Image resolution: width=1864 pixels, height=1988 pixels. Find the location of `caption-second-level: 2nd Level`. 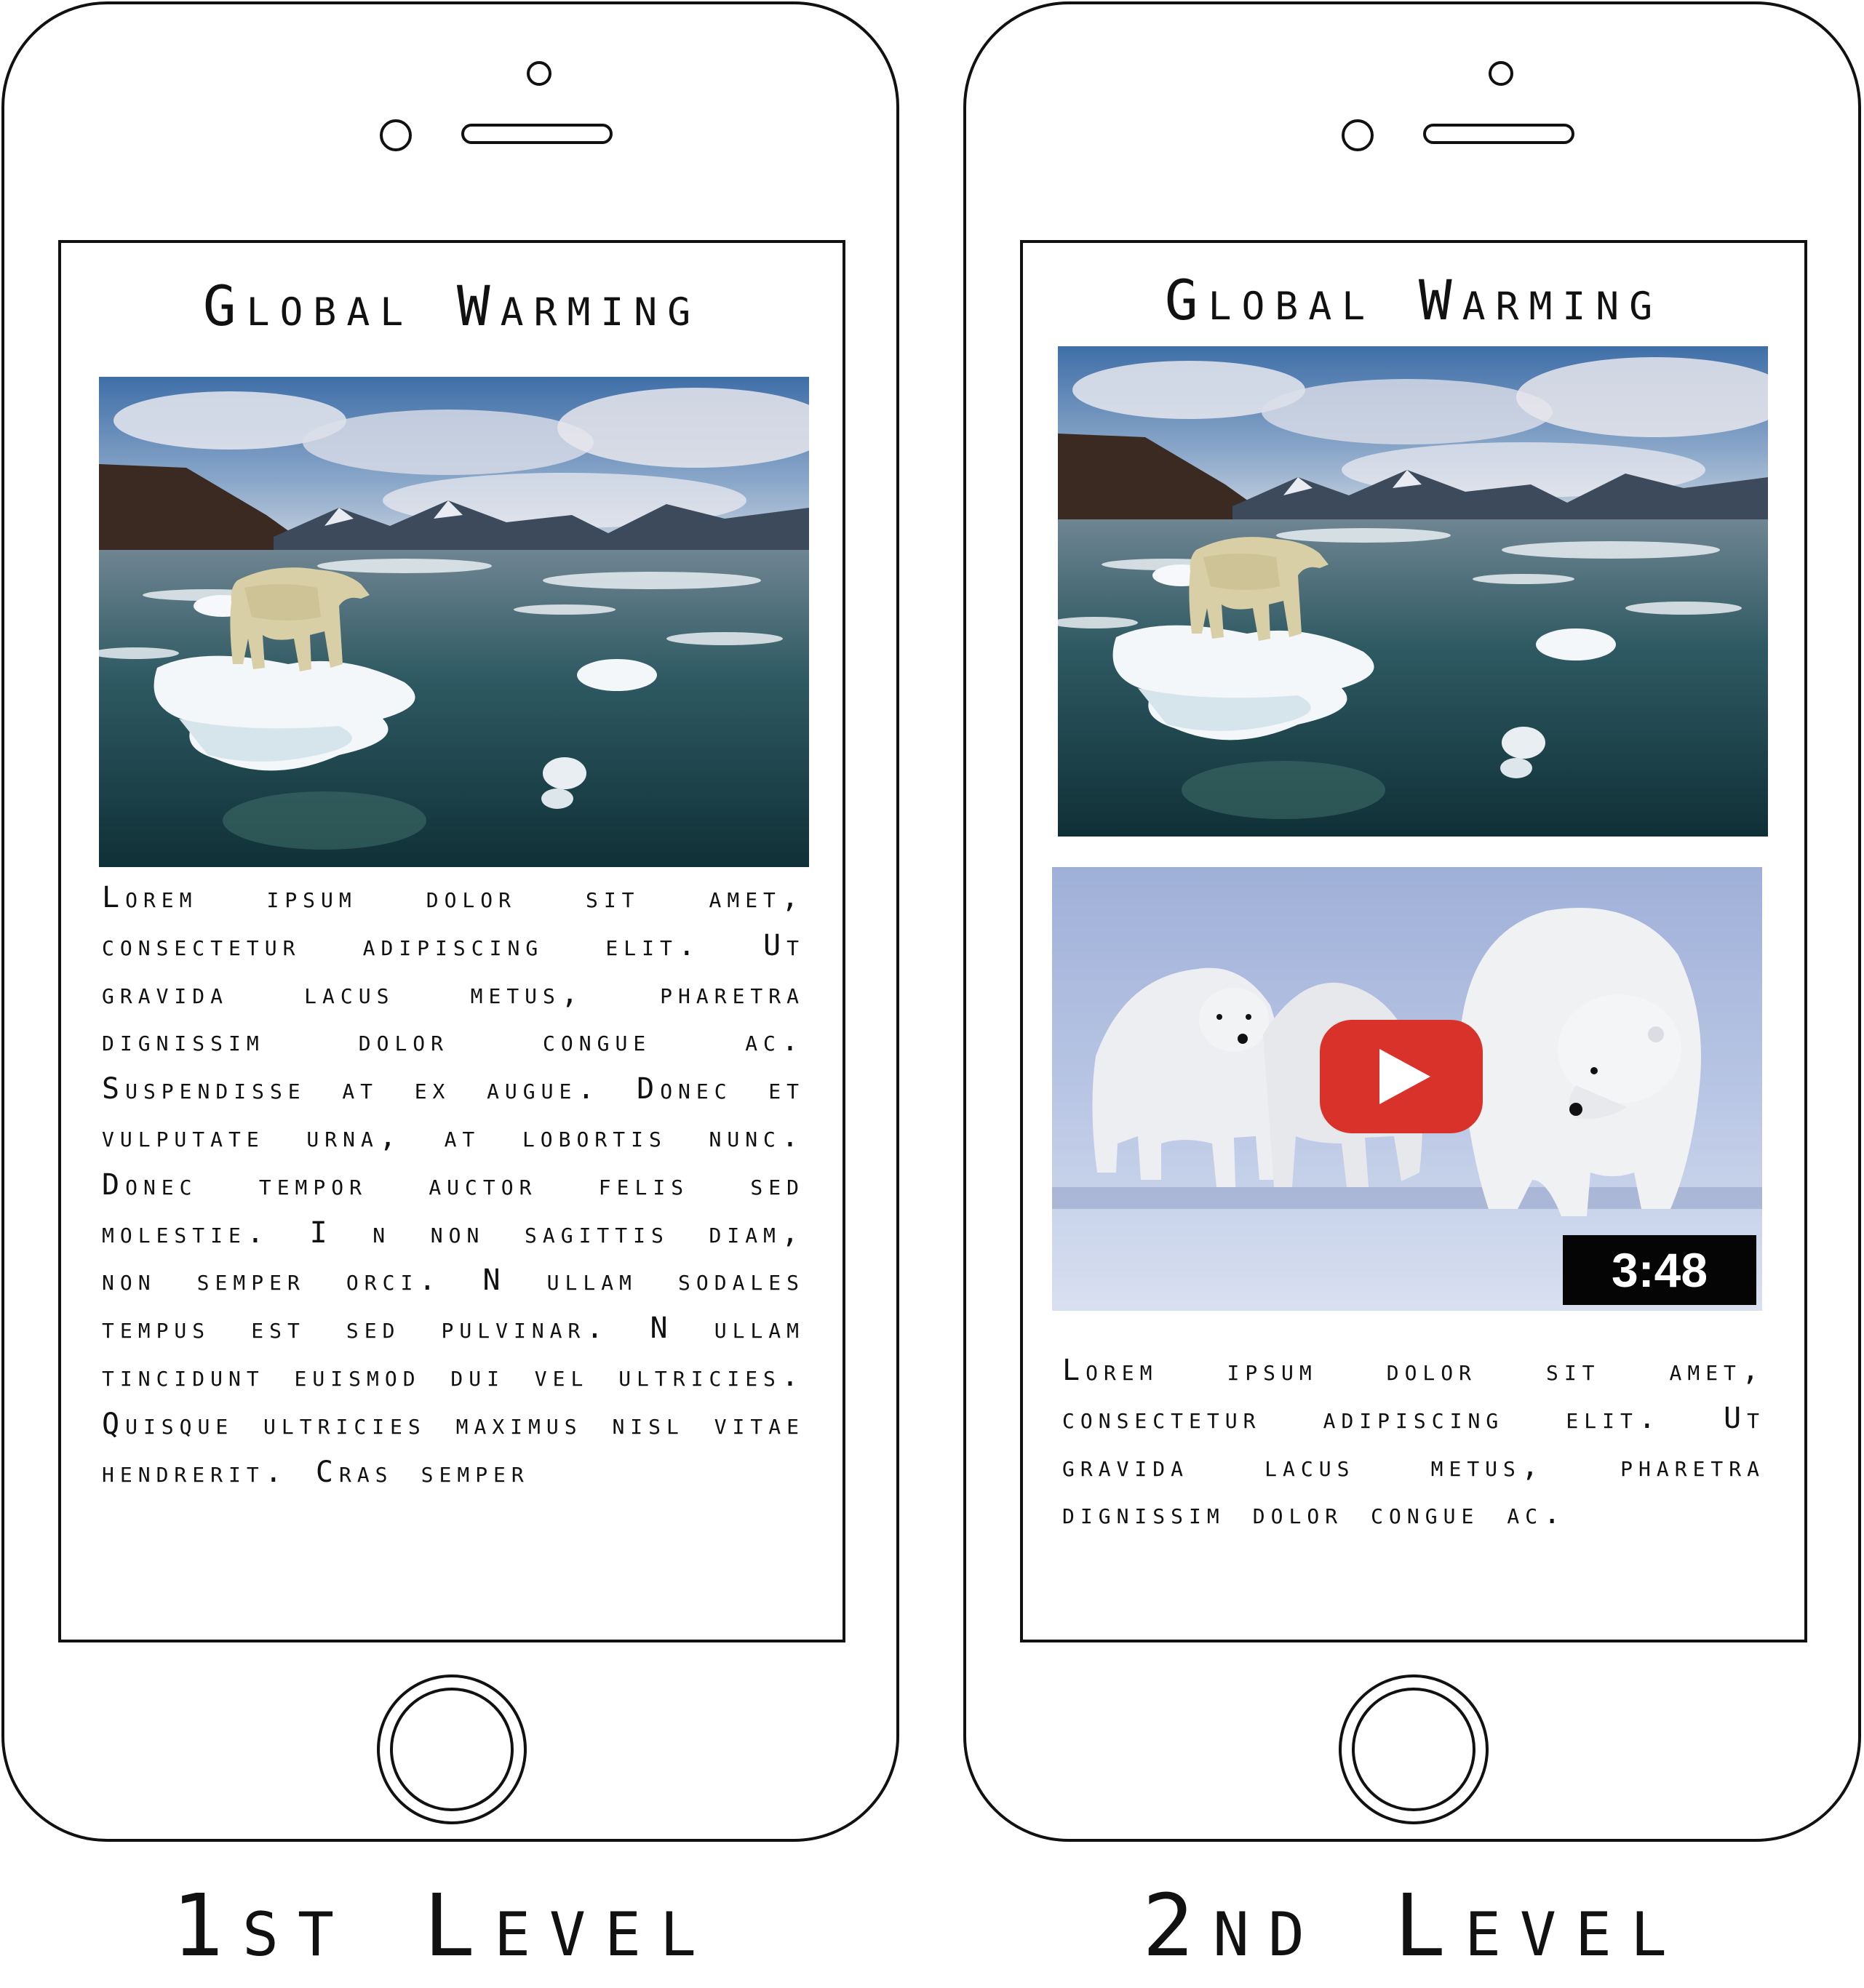

caption-second-level: 2nd Level is located at coordinates (1414, 1925).